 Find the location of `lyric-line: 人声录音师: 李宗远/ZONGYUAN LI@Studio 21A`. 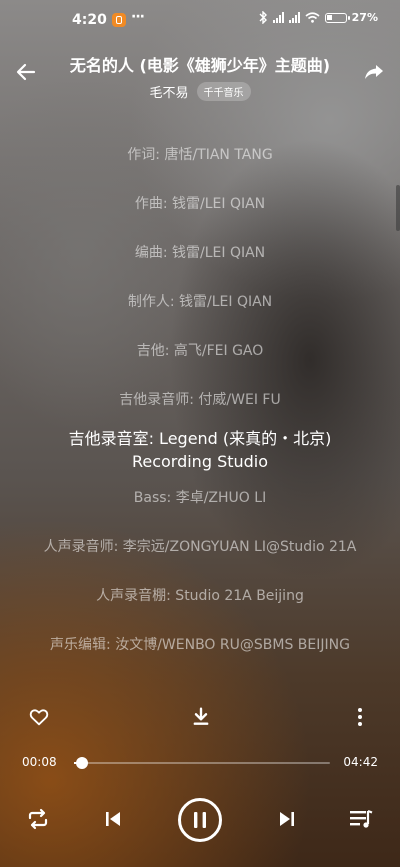

lyric-line: 人声录音师: 李宗远/ZONGYUAN LI@Studio 21A is located at coordinates (200, 547).